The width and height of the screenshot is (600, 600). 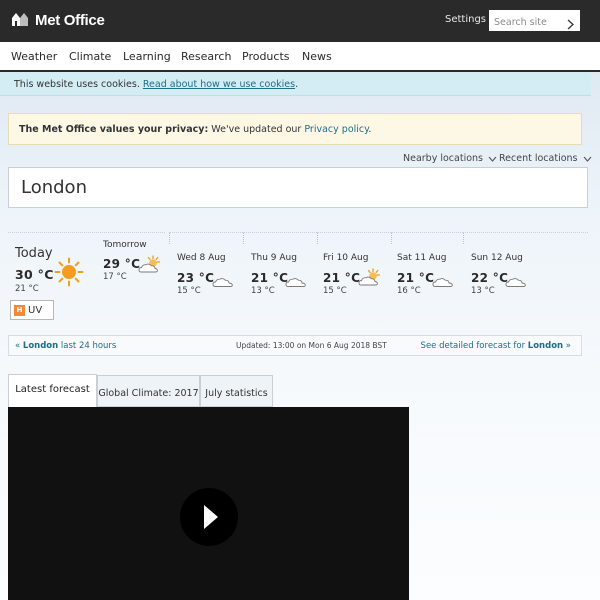 What do you see at coordinates (311, 345) in the screenshot?
I see `updated-timestamp: Updated: 13:00 on Mon 6 Aug 2018 BST` at bounding box center [311, 345].